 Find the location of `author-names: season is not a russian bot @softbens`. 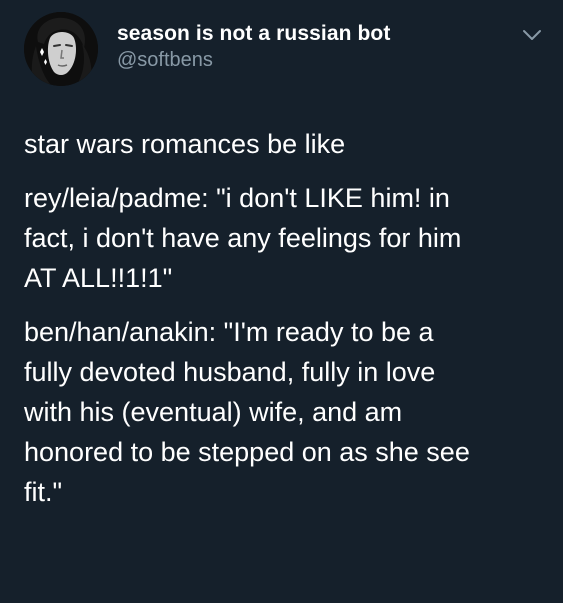

author-names: season is not a russian bot @softbens is located at coordinates (253, 47).